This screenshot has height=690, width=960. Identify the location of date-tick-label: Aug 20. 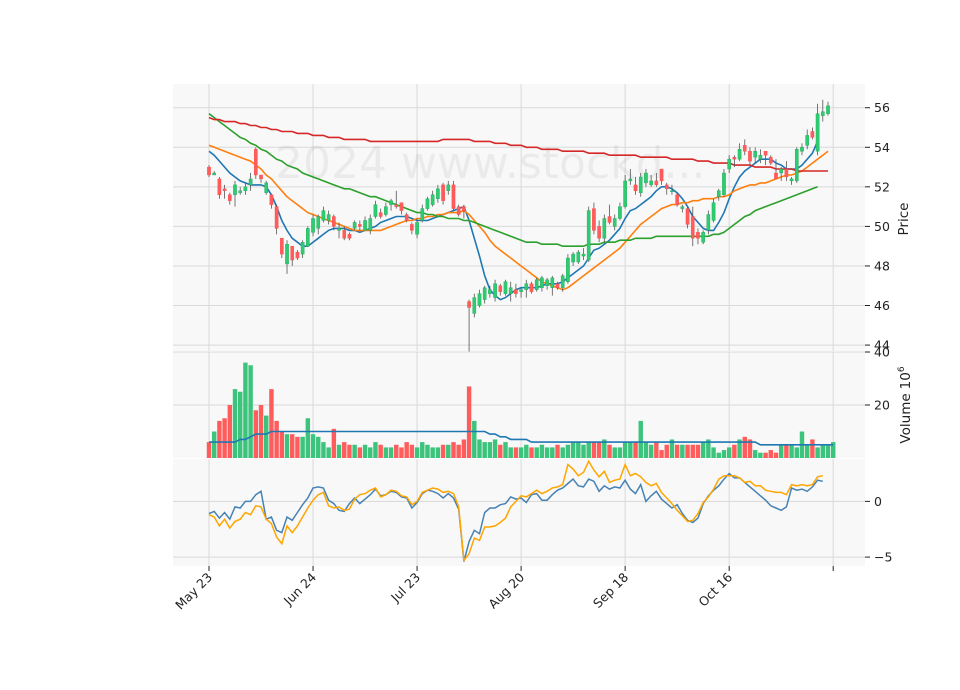
(506, 590).